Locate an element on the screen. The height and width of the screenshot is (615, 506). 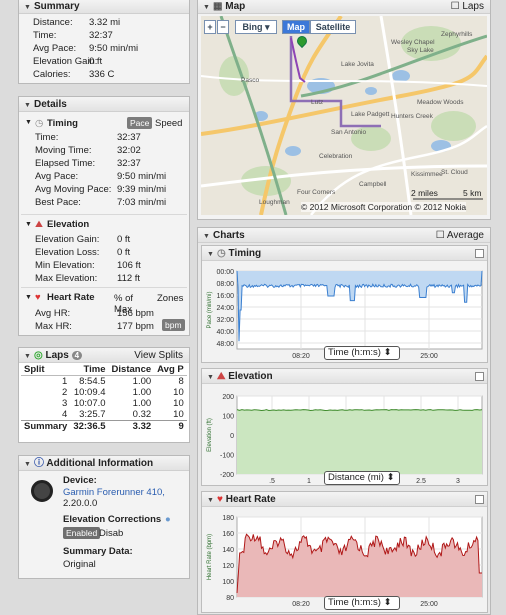
view-splits-link: View Splits is located at coordinates (158, 355).